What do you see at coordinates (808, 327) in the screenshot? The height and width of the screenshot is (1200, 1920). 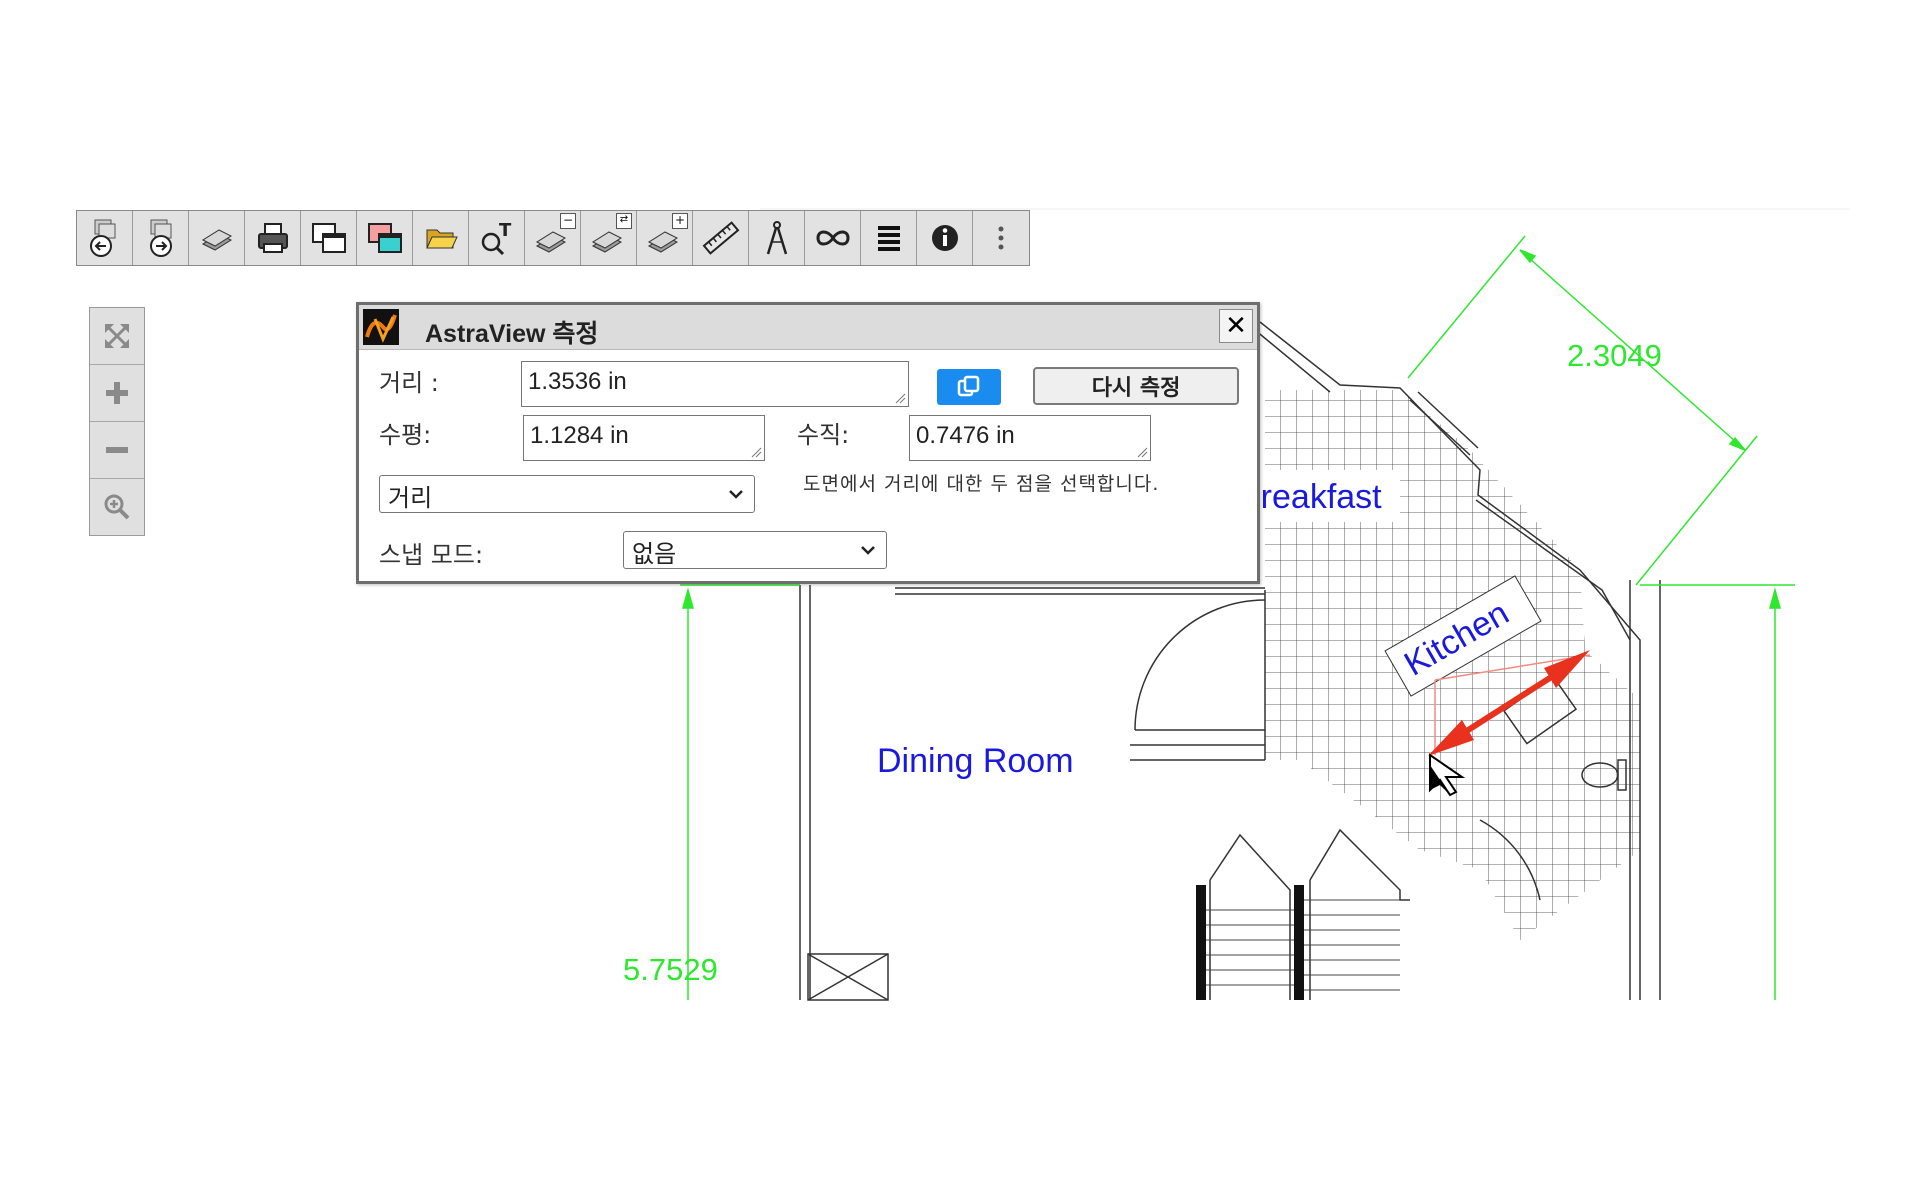 I see `dialog-titlebar: AstraView 측정 ✕` at bounding box center [808, 327].